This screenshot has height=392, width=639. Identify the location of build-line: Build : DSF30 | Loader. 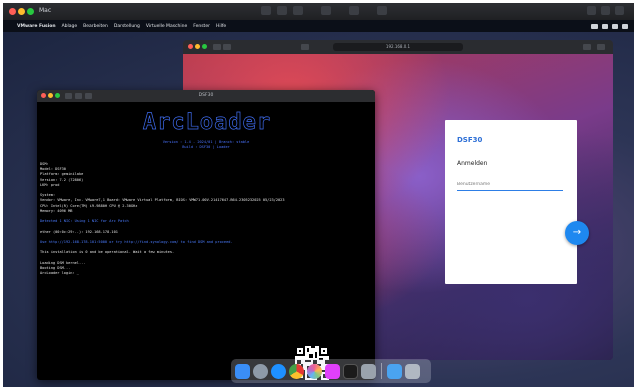
(206, 147).